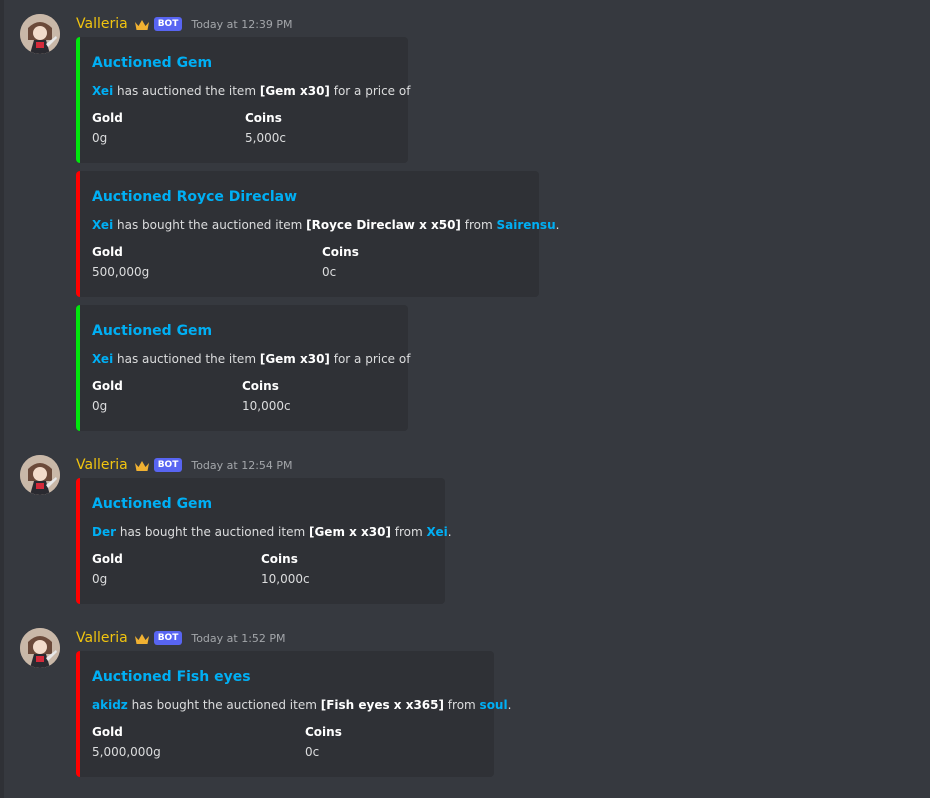 This screenshot has width=930, height=798. I want to click on timestamp: Today at 12:54 PM, so click(241, 465).